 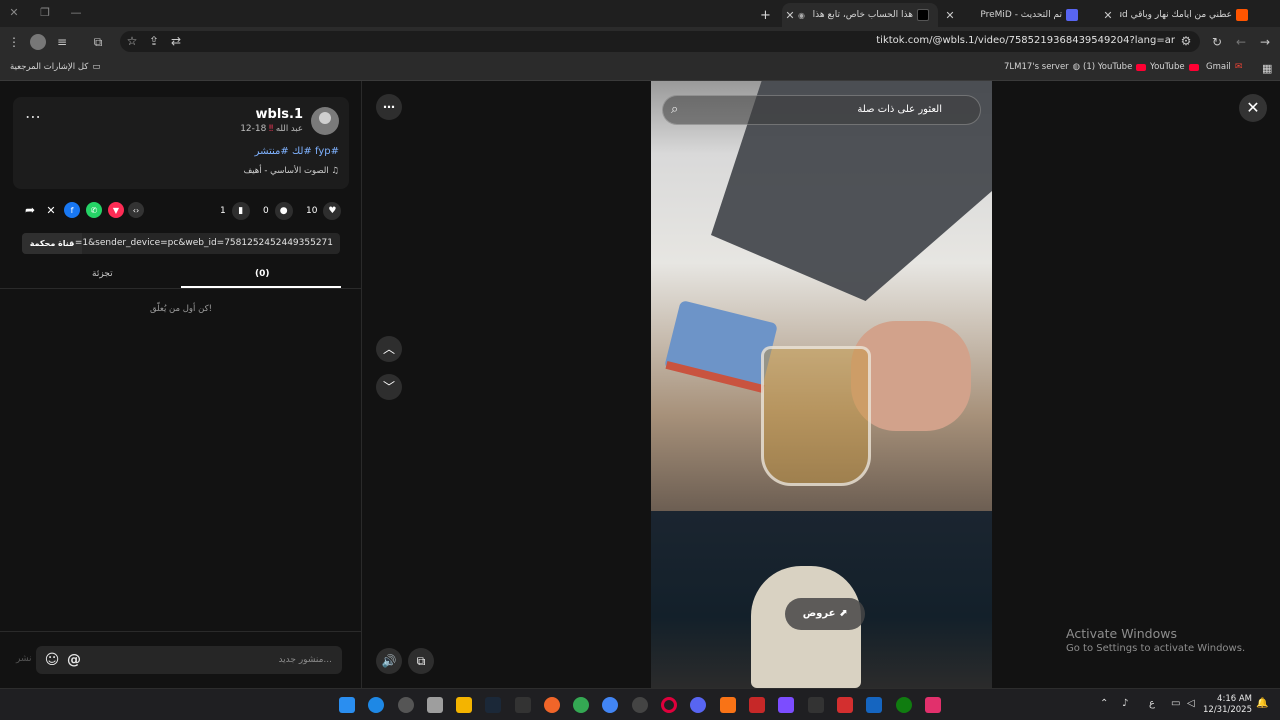 I want to click on file-explorer-icon, so click(x=464, y=705).